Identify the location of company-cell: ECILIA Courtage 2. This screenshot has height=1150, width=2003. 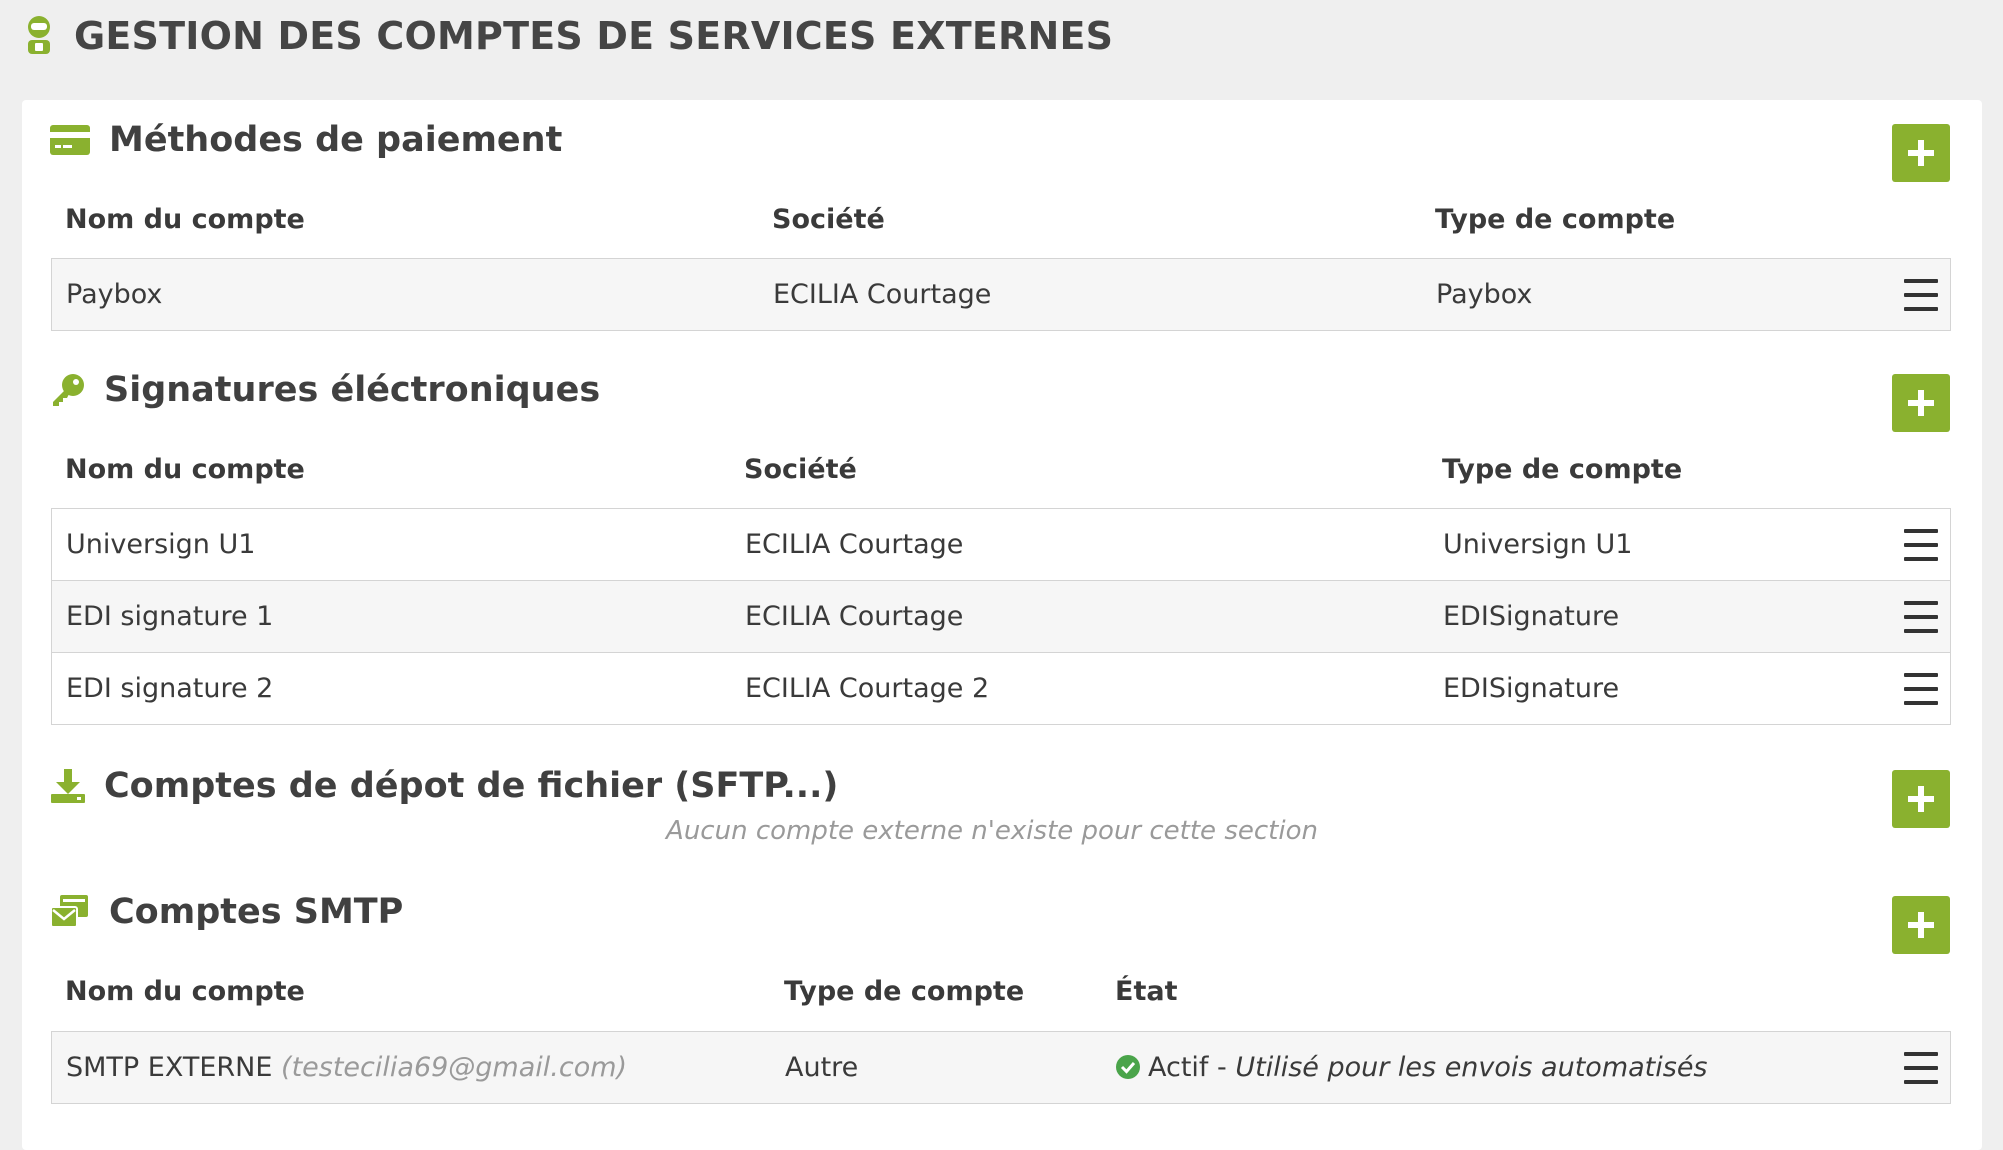
(867, 688).